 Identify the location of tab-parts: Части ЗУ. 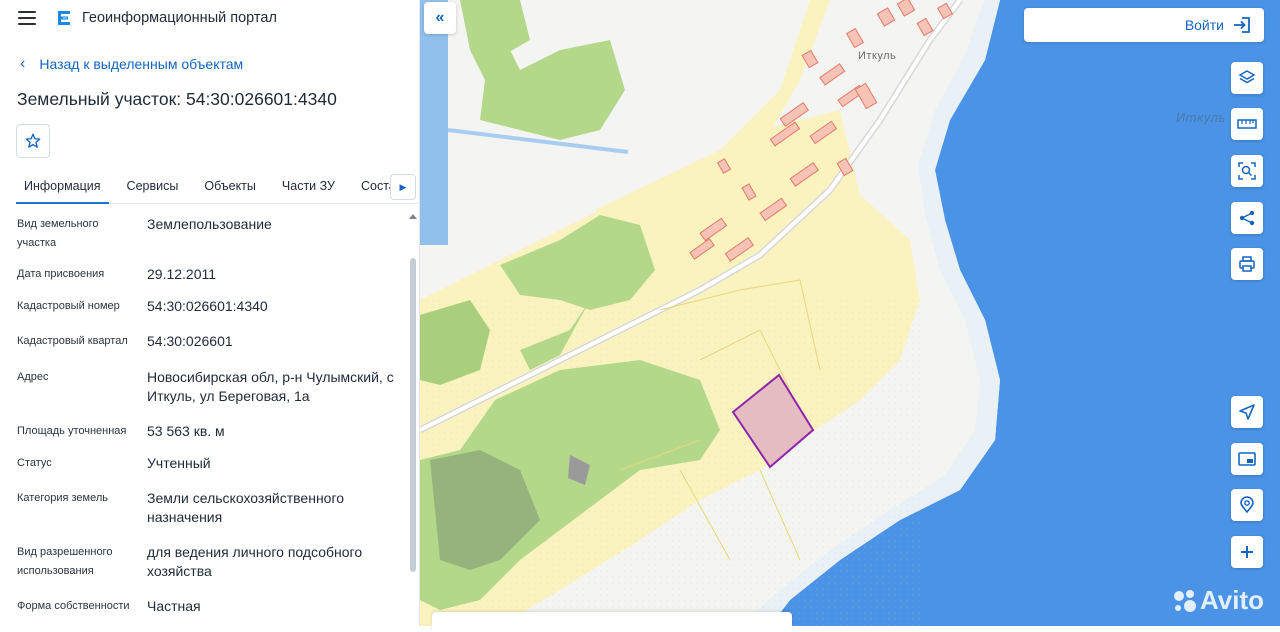
(308, 187).